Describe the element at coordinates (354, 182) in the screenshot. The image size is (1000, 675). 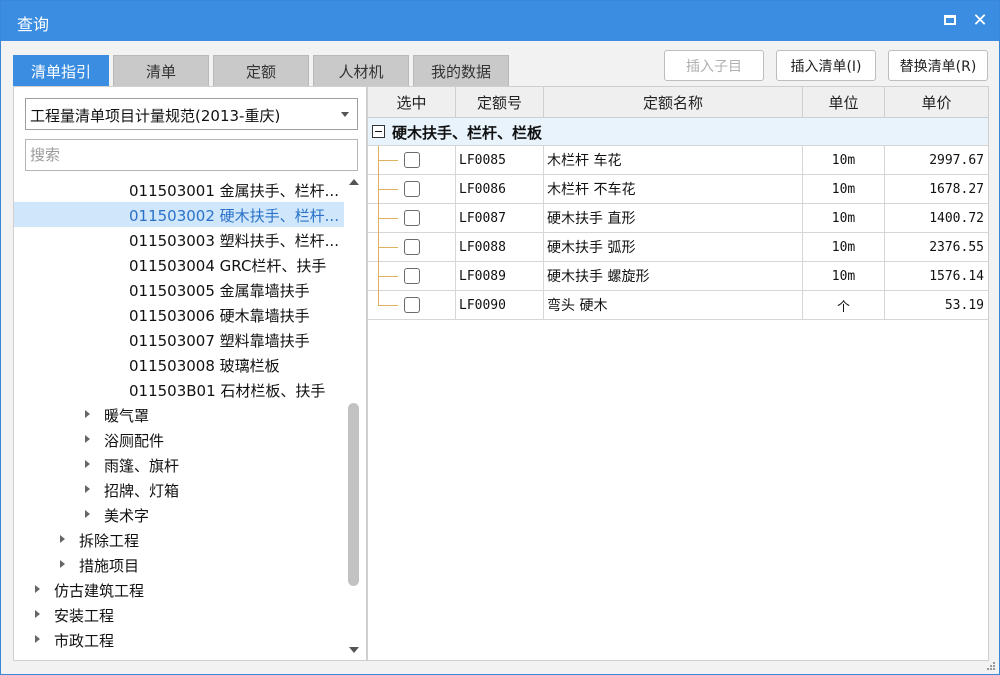
I see `scroll-up-icon` at that location.